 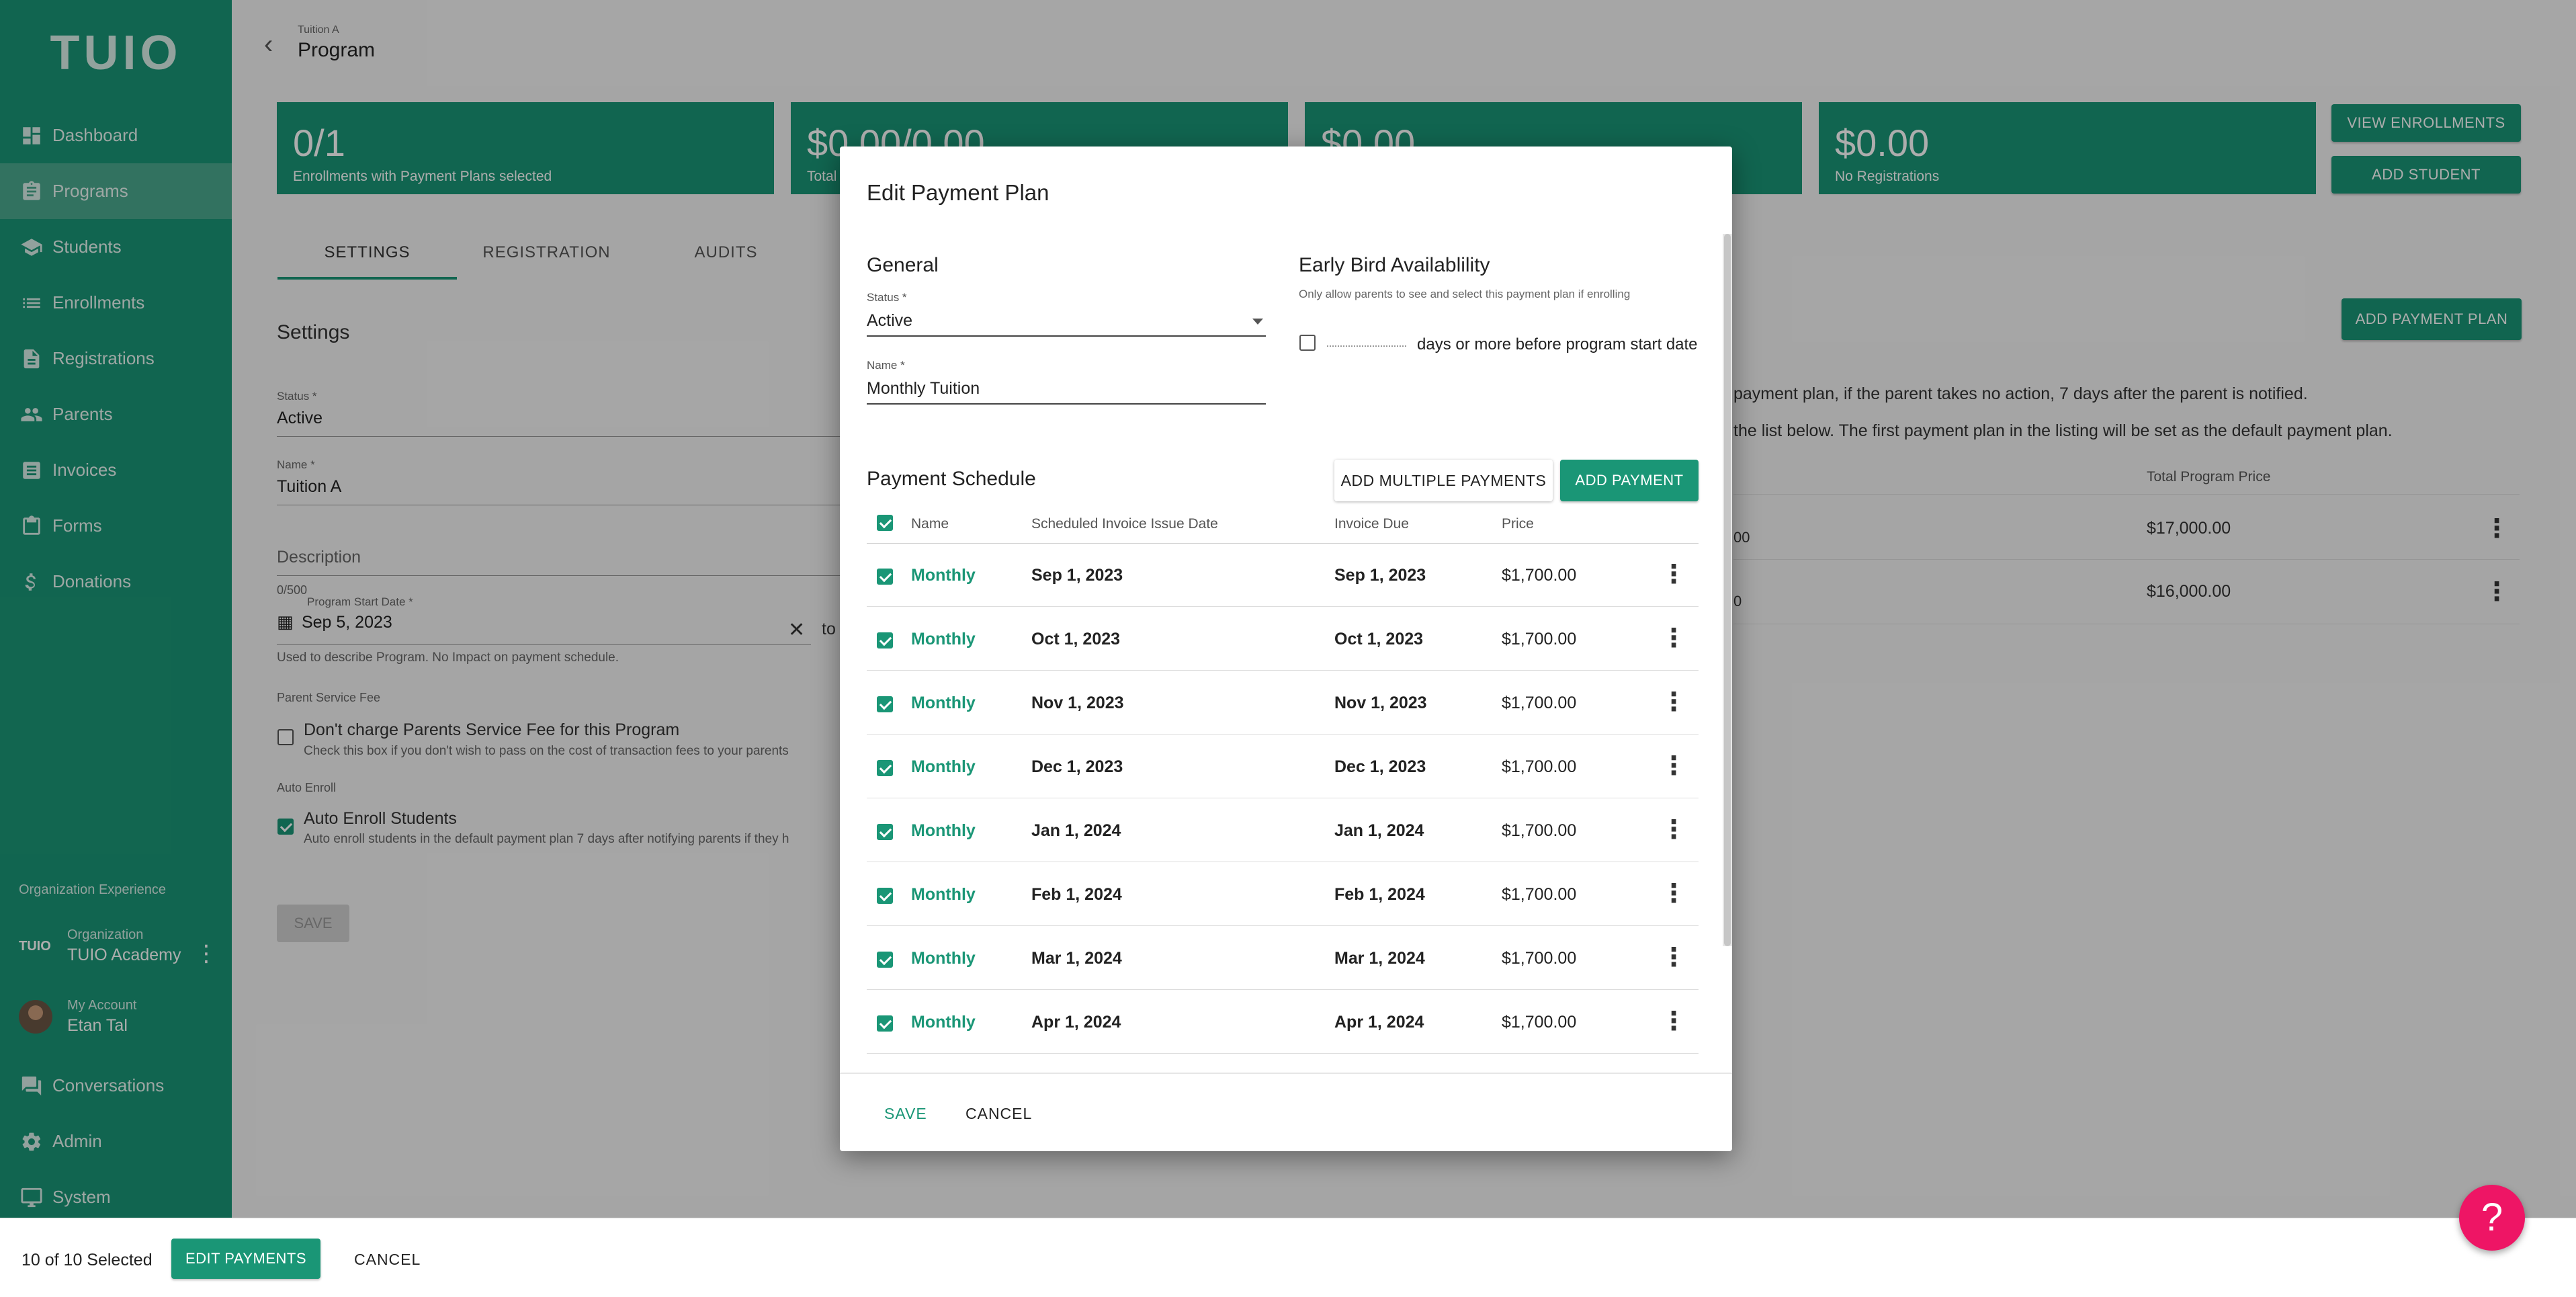 What do you see at coordinates (1076, 959) in the screenshot?
I see `row-issue-date: Mar 1, 2024` at bounding box center [1076, 959].